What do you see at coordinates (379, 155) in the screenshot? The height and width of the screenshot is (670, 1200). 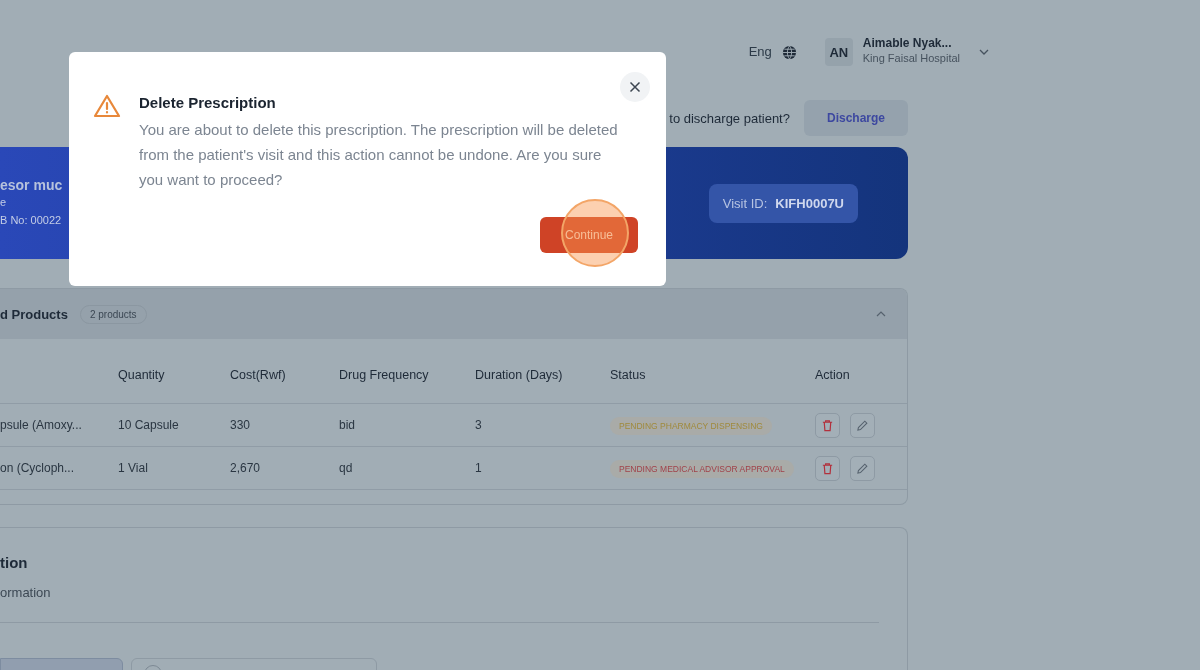 I see `dialog-message: You are about to delete this prescription. The prescription will be deleted from the patient's visit and this action cannot be undone. Are you sure you want to proceed?` at bounding box center [379, 155].